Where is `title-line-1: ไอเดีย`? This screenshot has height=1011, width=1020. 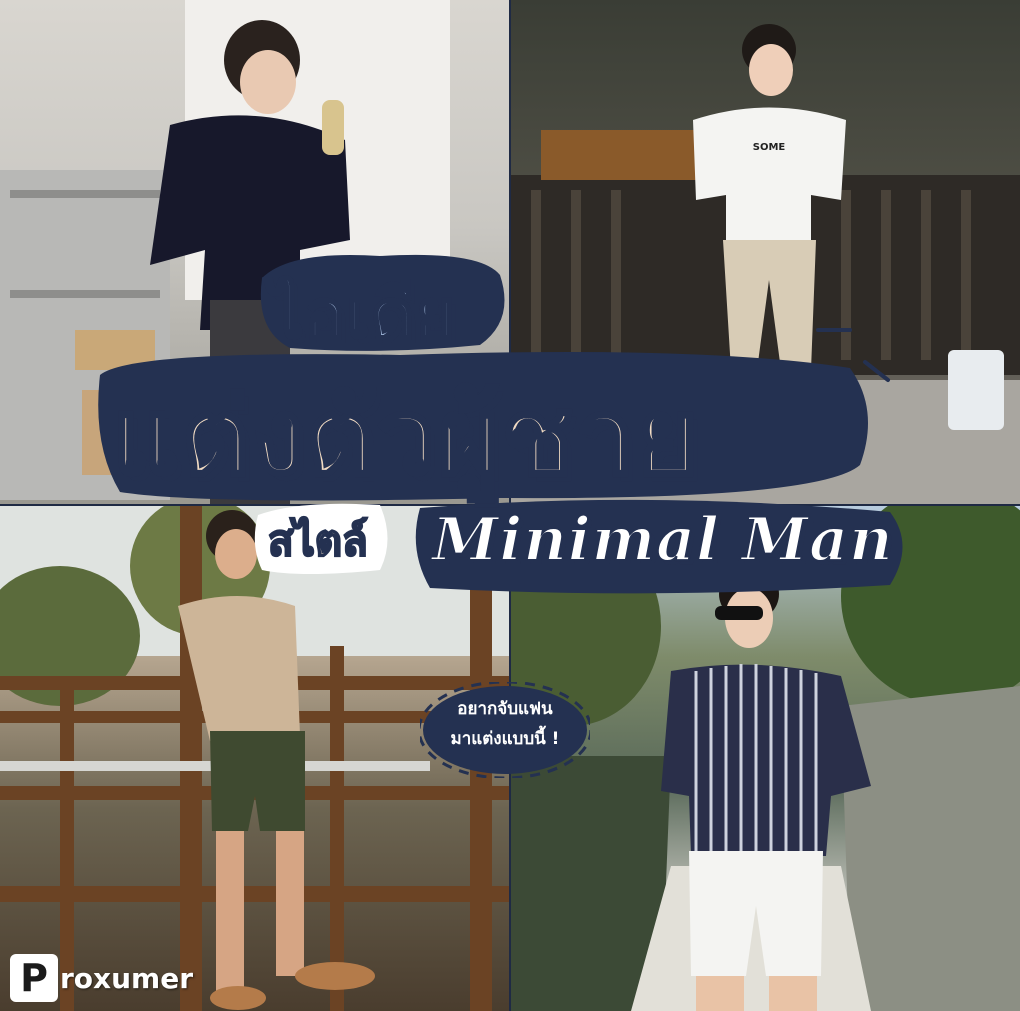
title-line-1: ไอเดีย is located at coordinates (363, 315).